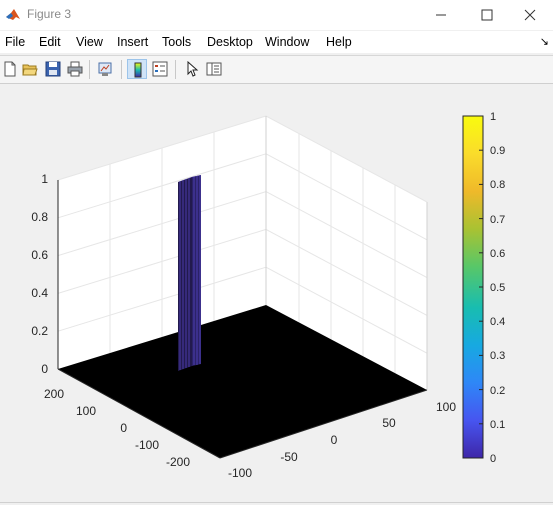 This screenshot has width=553, height=505. Describe the element at coordinates (276, 502) in the screenshot. I see `figure-bottom-border` at that location.